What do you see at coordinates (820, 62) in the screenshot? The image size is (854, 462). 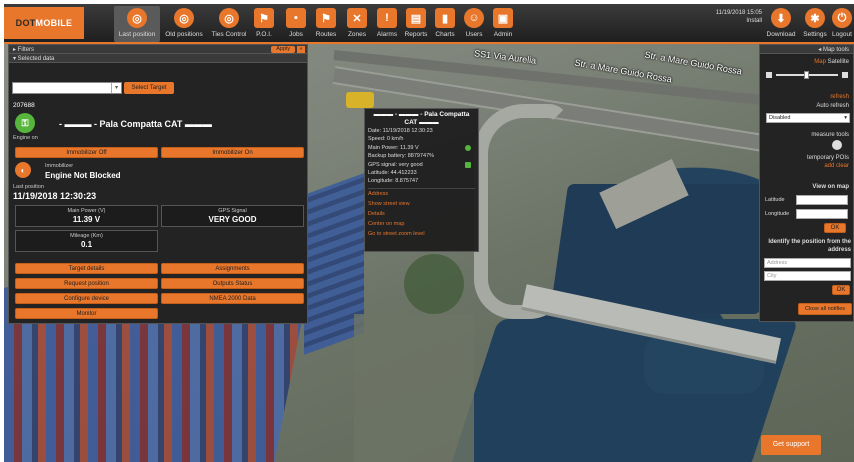 I see `map-option: Map` at bounding box center [820, 62].